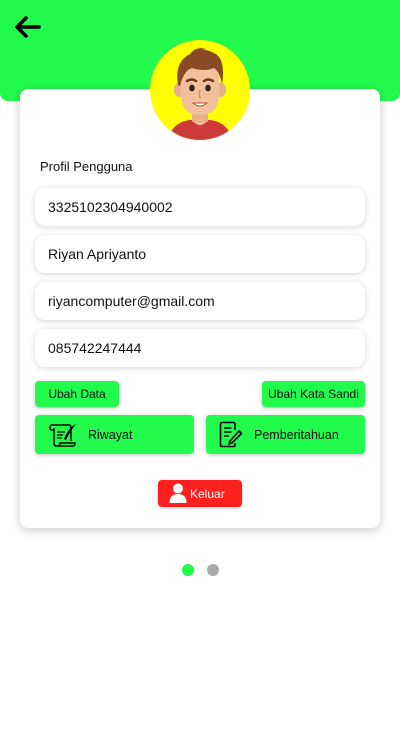  What do you see at coordinates (200, 94) in the screenshot?
I see `user-avatar-cartoon` at bounding box center [200, 94].